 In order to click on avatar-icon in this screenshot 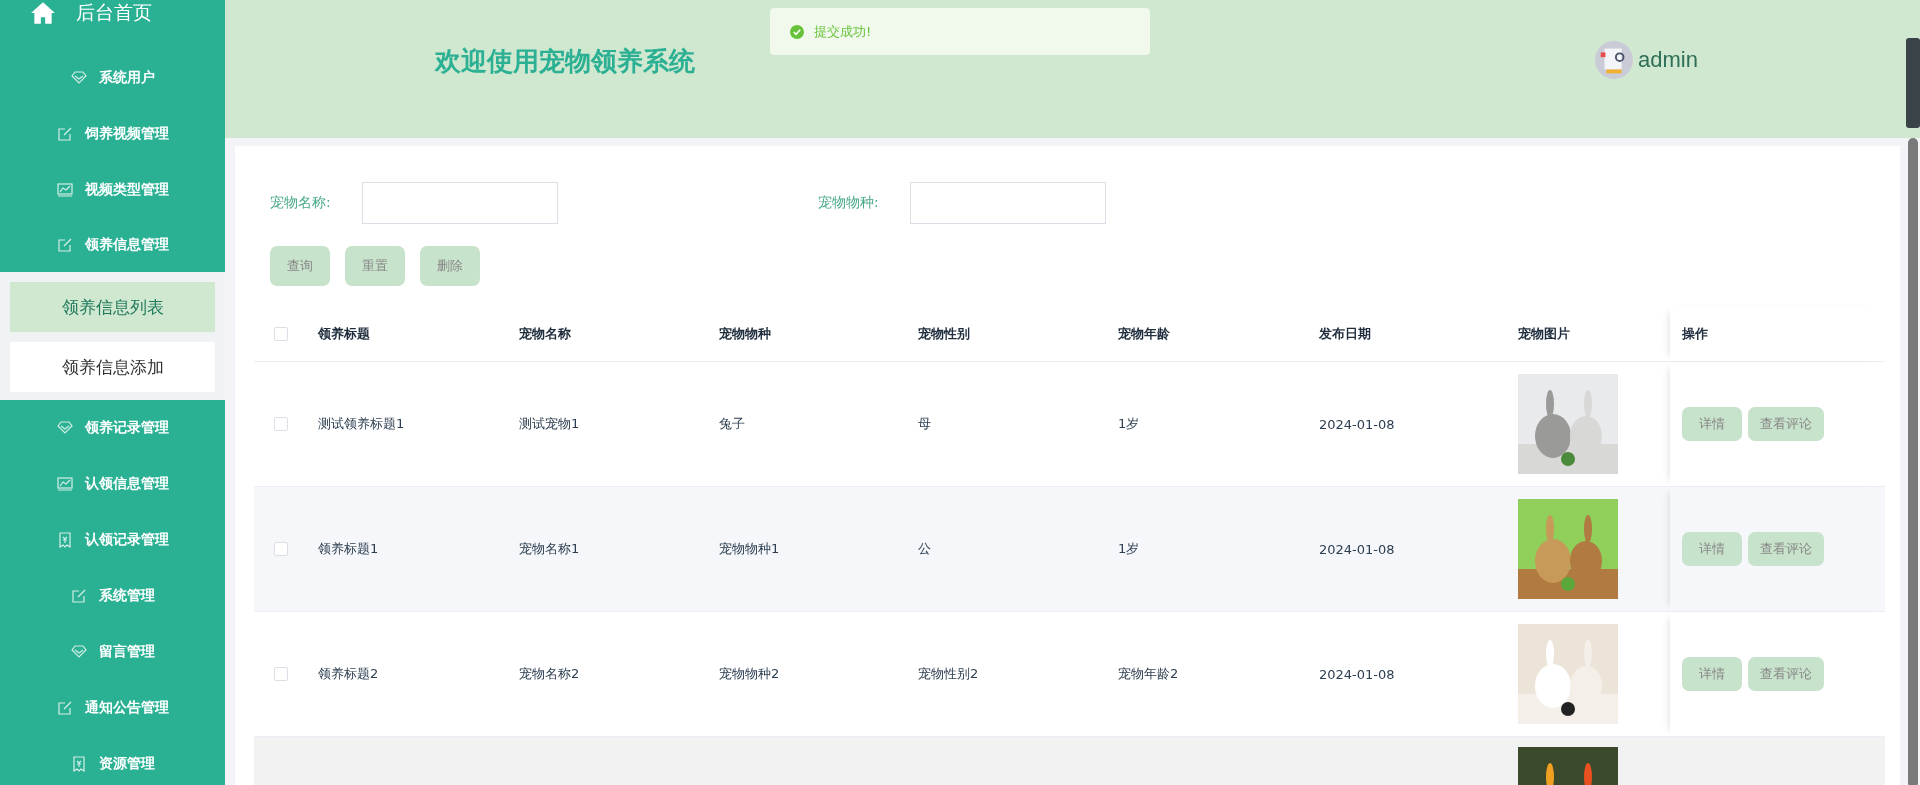, I will do `click(1614, 60)`.